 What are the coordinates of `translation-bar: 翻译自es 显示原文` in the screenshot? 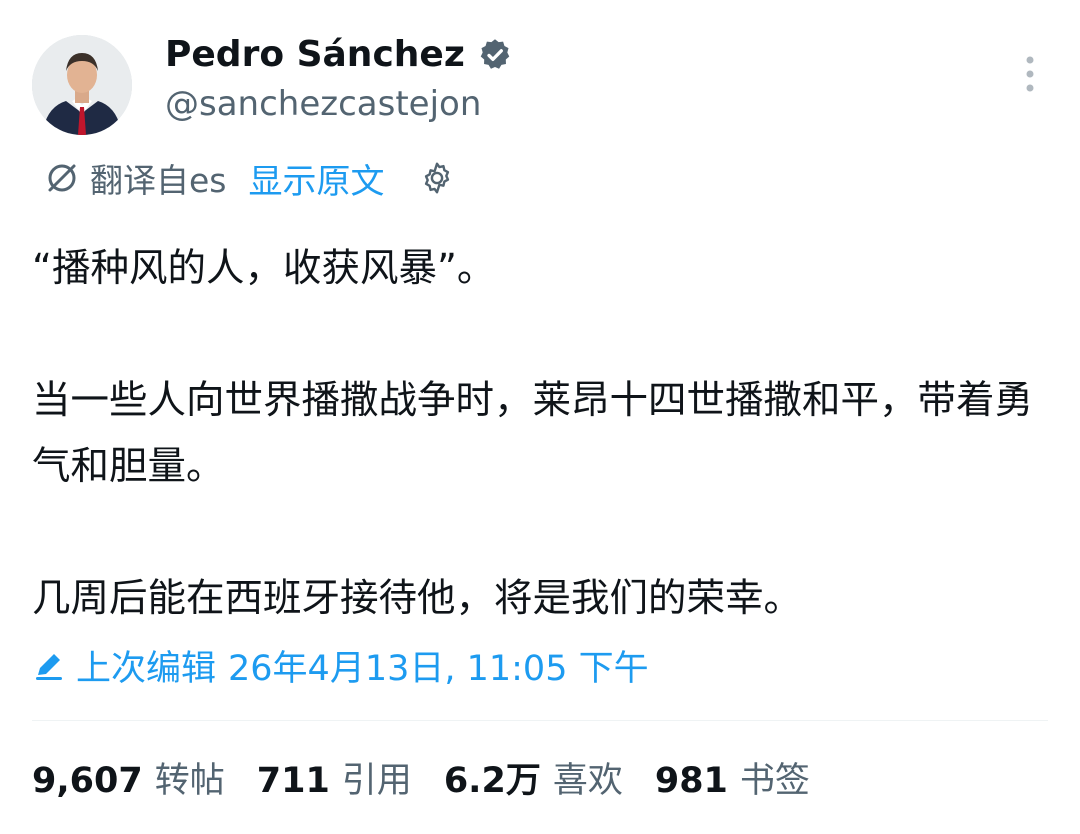 It's located at (249, 178).